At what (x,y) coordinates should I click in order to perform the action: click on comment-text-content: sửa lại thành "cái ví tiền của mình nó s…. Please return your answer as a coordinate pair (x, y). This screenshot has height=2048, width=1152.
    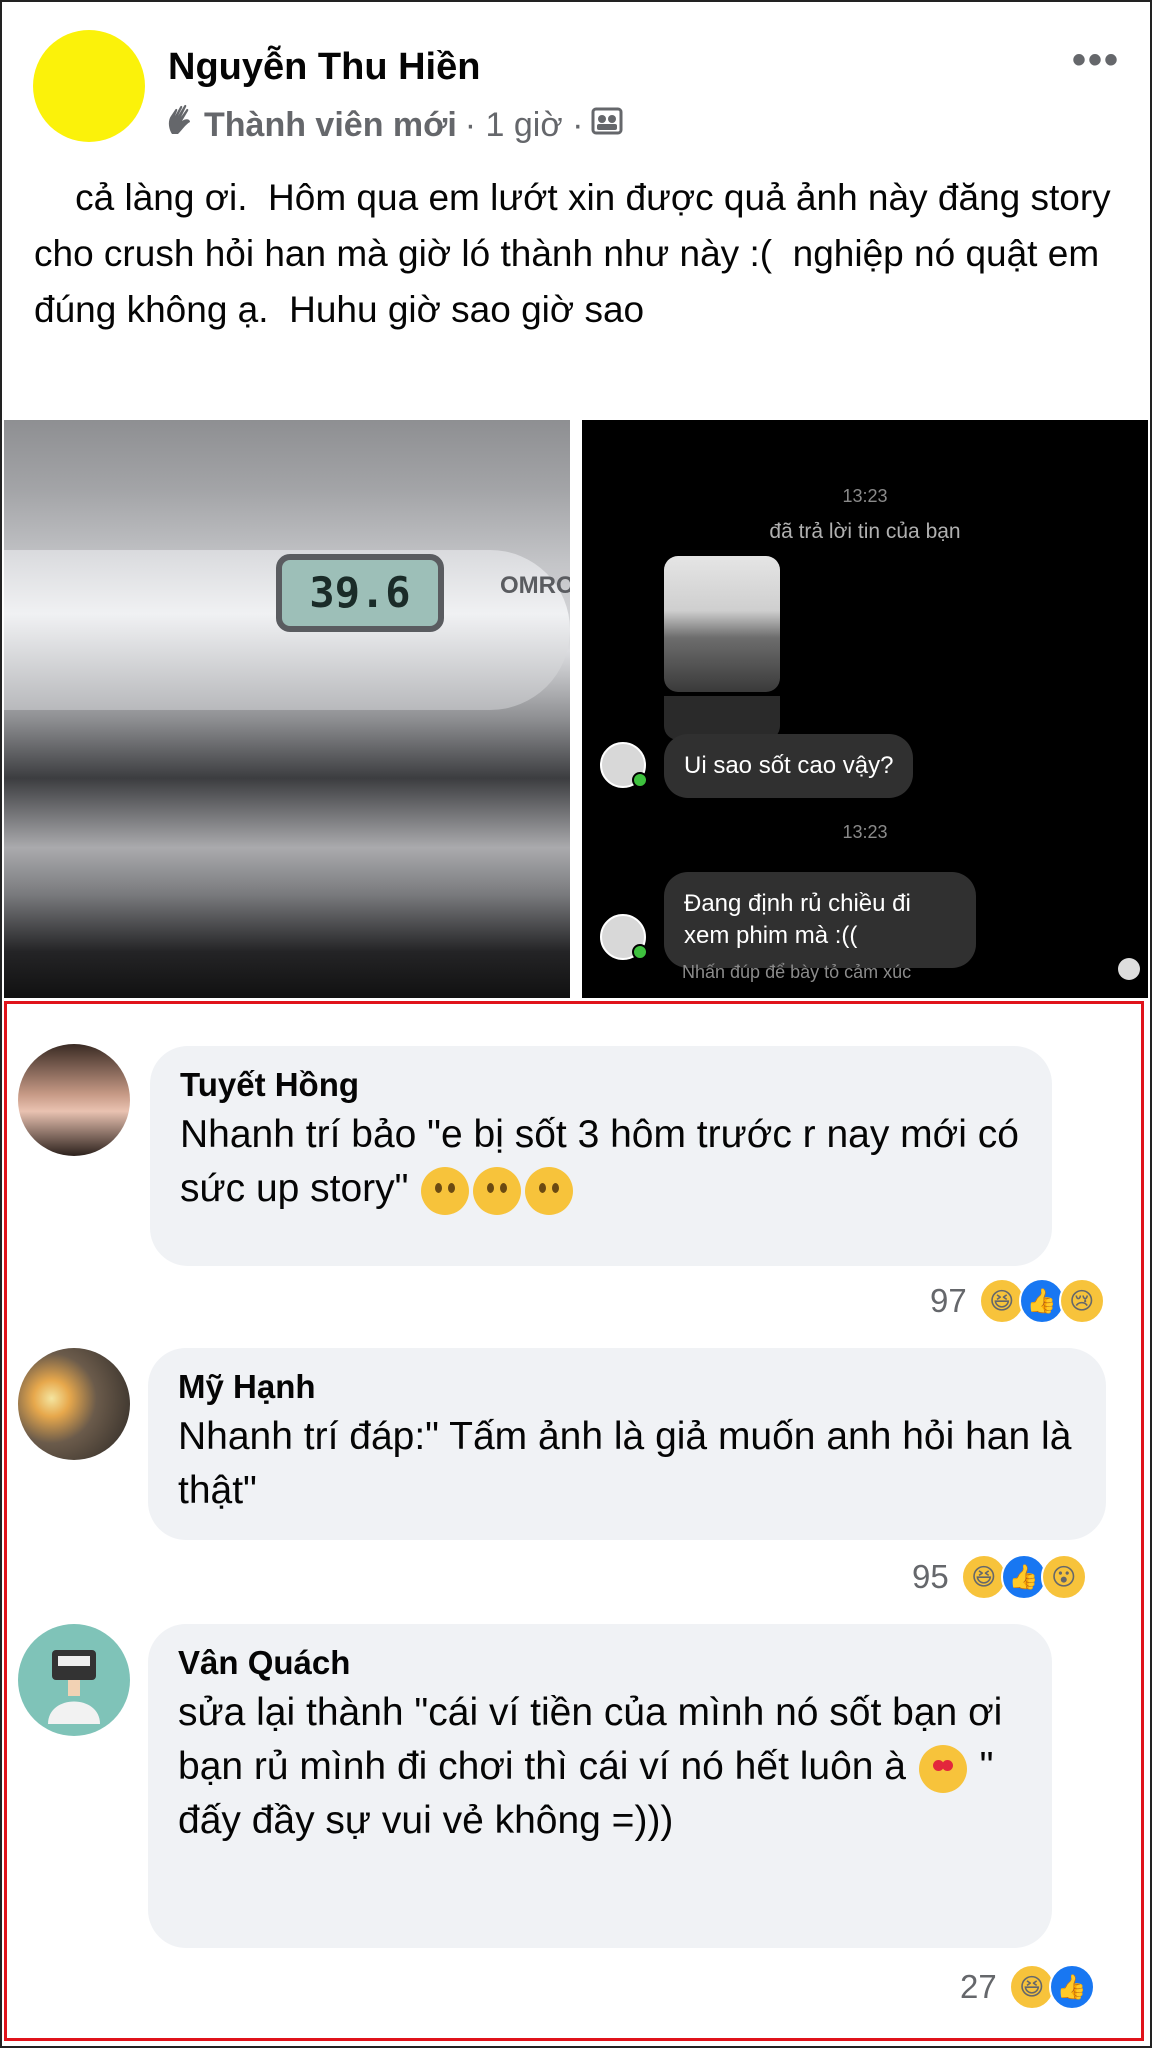
    Looking at the image, I should click on (596, 1739).